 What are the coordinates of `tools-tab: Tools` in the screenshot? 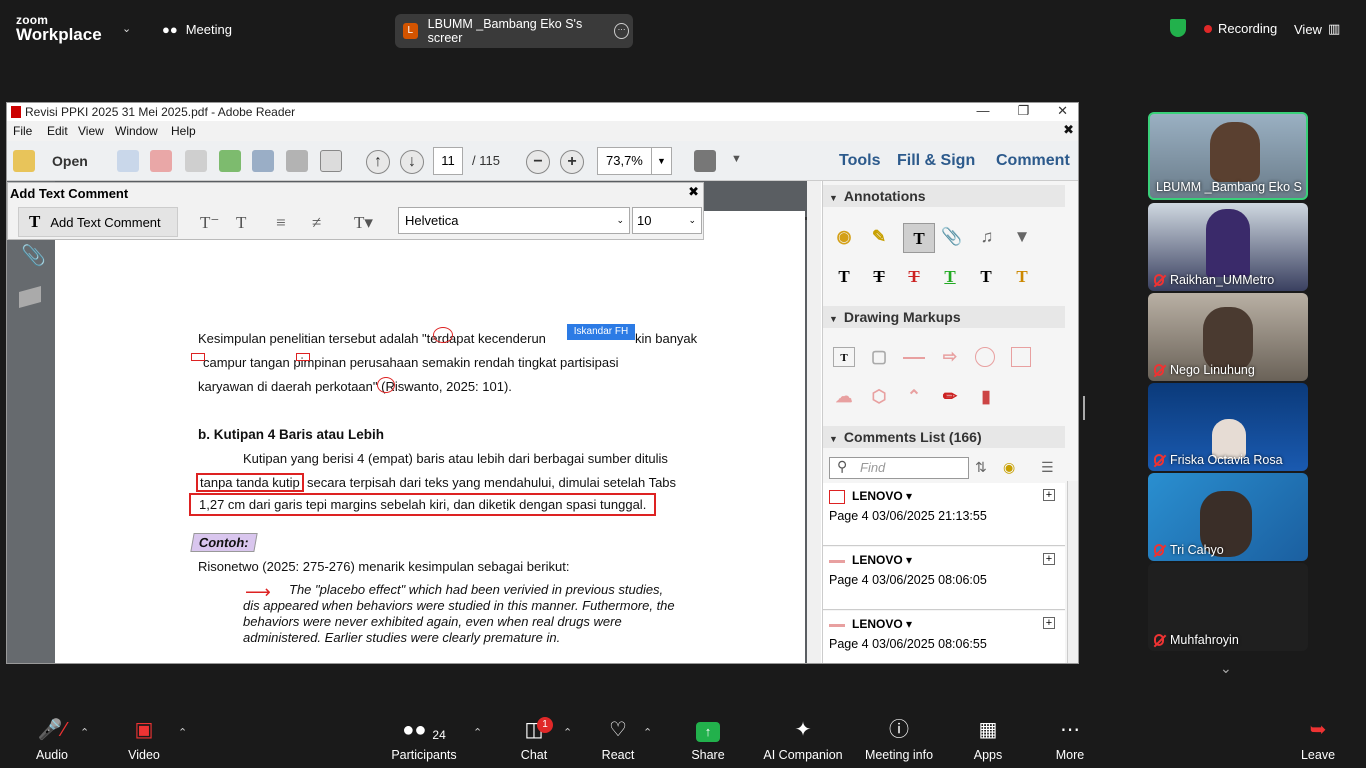 It's located at (859, 161).